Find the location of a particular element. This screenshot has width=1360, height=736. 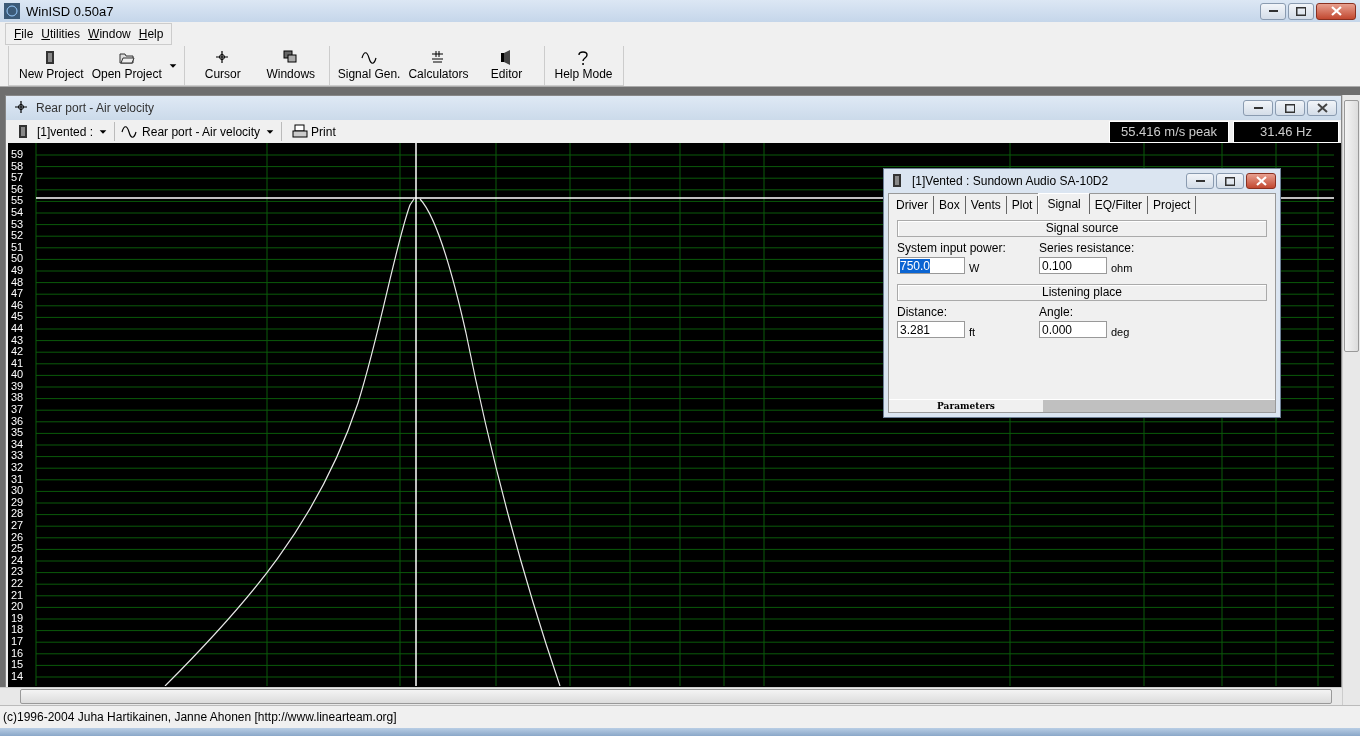

axis-label: 48 is located at coordinates (17, 282).